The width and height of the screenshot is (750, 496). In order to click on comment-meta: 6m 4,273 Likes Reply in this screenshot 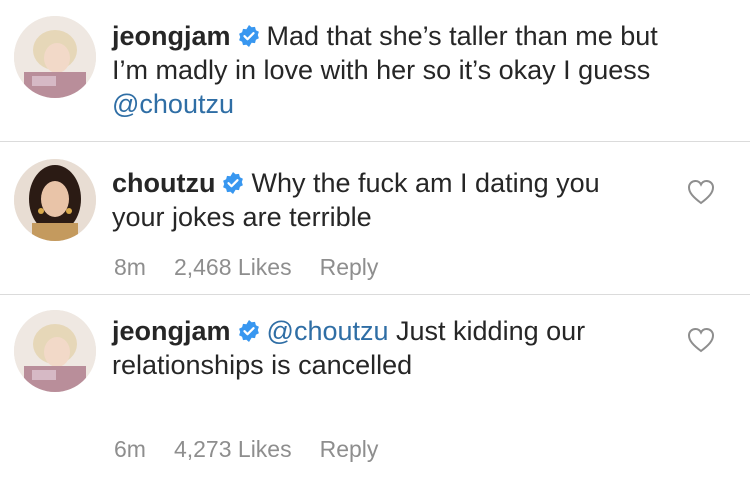, I will do `click(260, 449)`.